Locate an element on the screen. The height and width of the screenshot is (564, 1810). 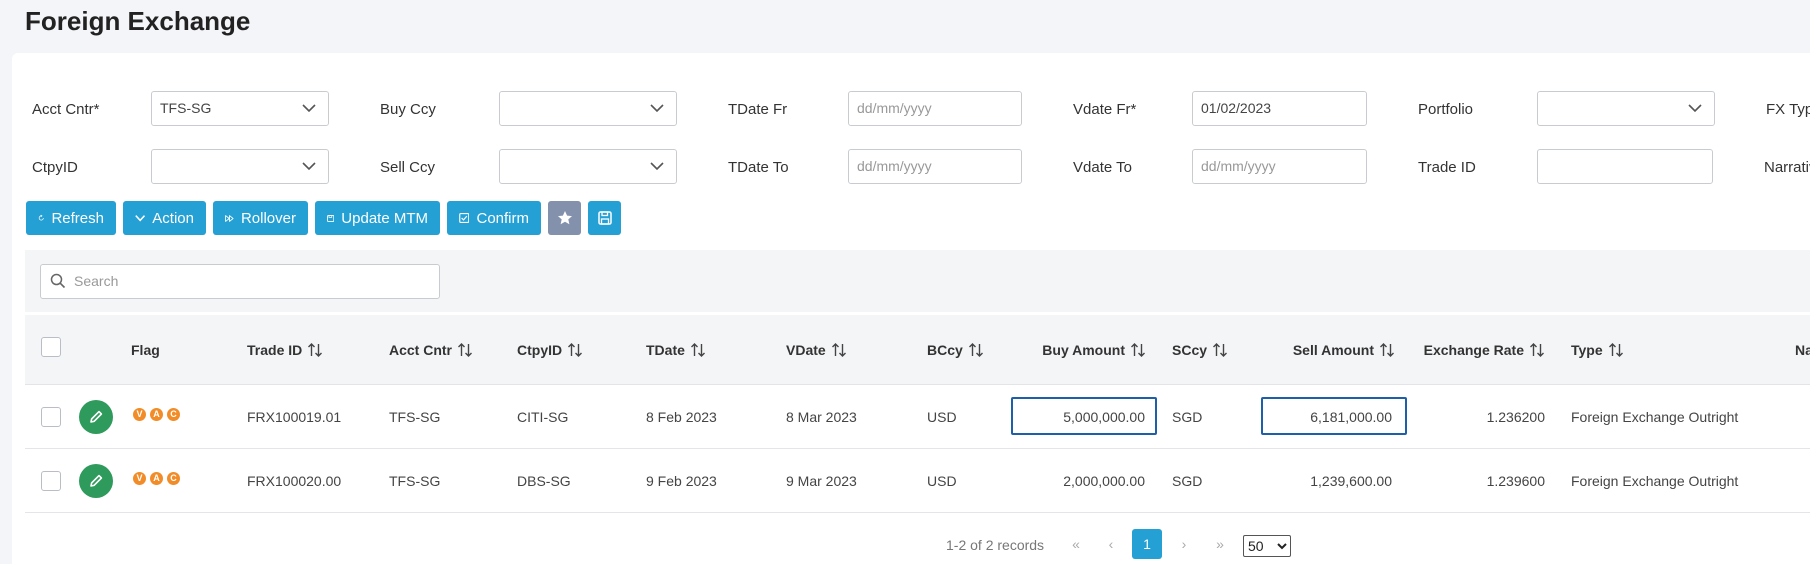
col-exchange-rate-label: Exchange Rate is located at coordinates (1473, 350).